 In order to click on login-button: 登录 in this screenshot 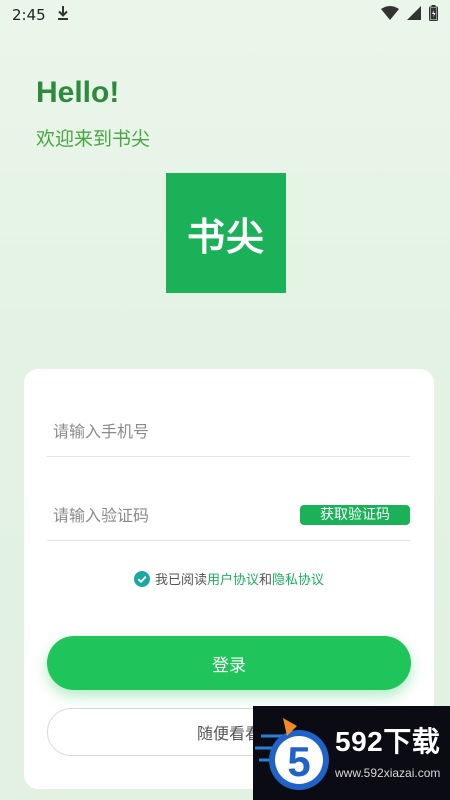, I will do `click(229, 663)`.